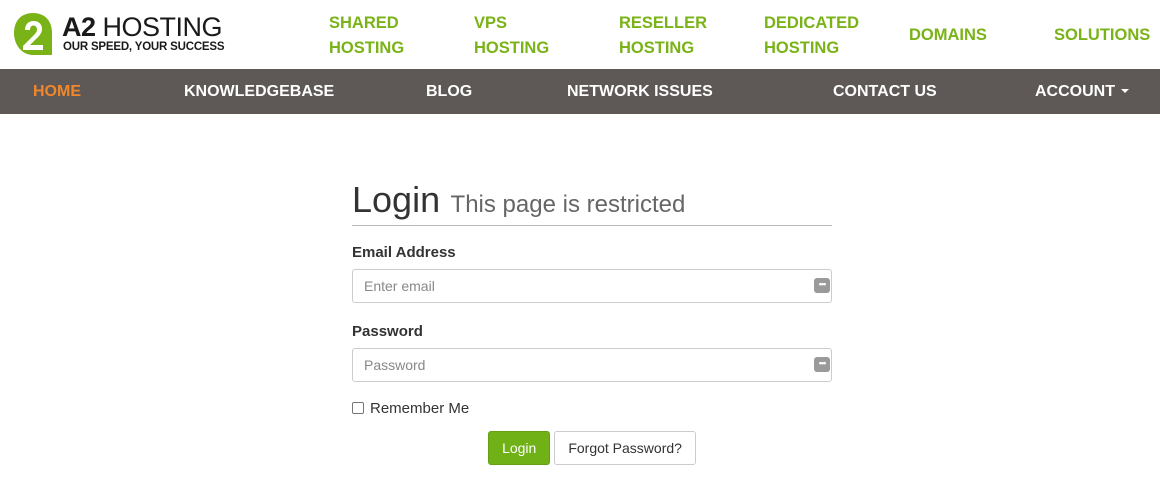 The width and height of the screenshot is (1160, 484). Describe the element at coordinates (568, 204) in the screenshot. I see `page-subtitle: This page is restricted` at that location.